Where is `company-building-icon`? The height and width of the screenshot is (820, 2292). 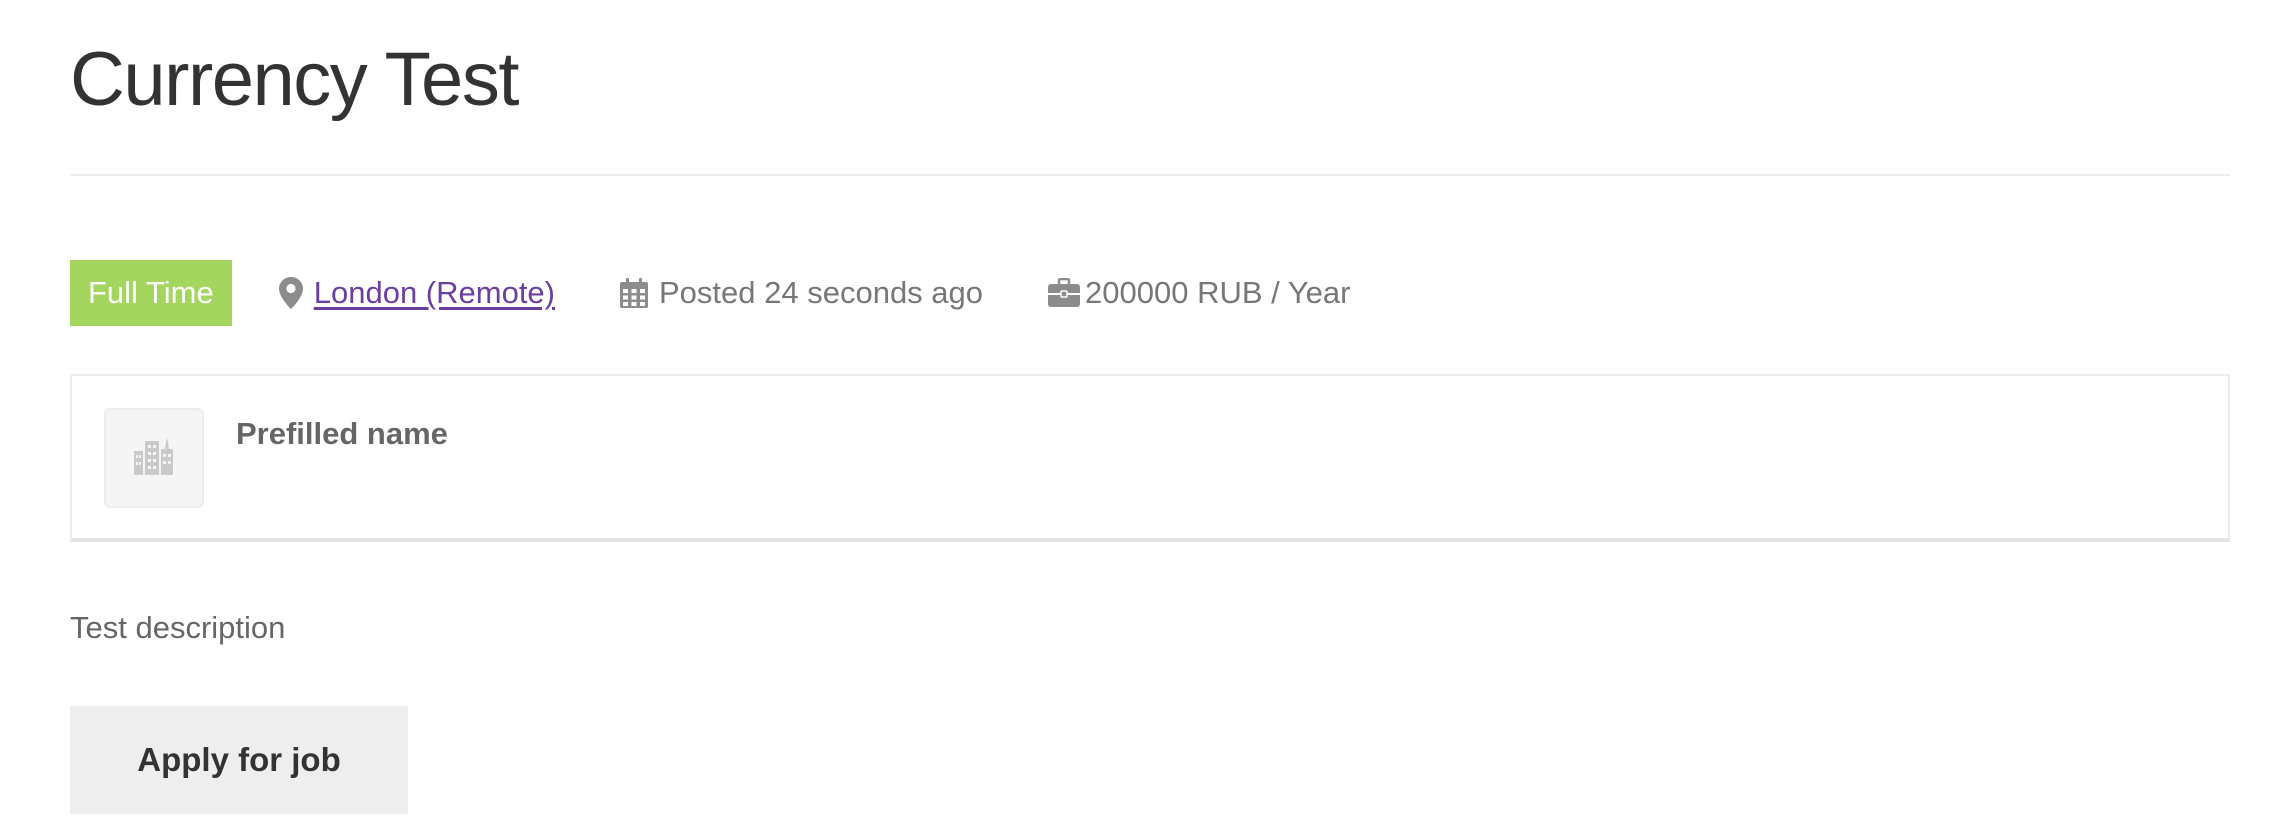
company-building-icon is located at coordinates (154, 458).